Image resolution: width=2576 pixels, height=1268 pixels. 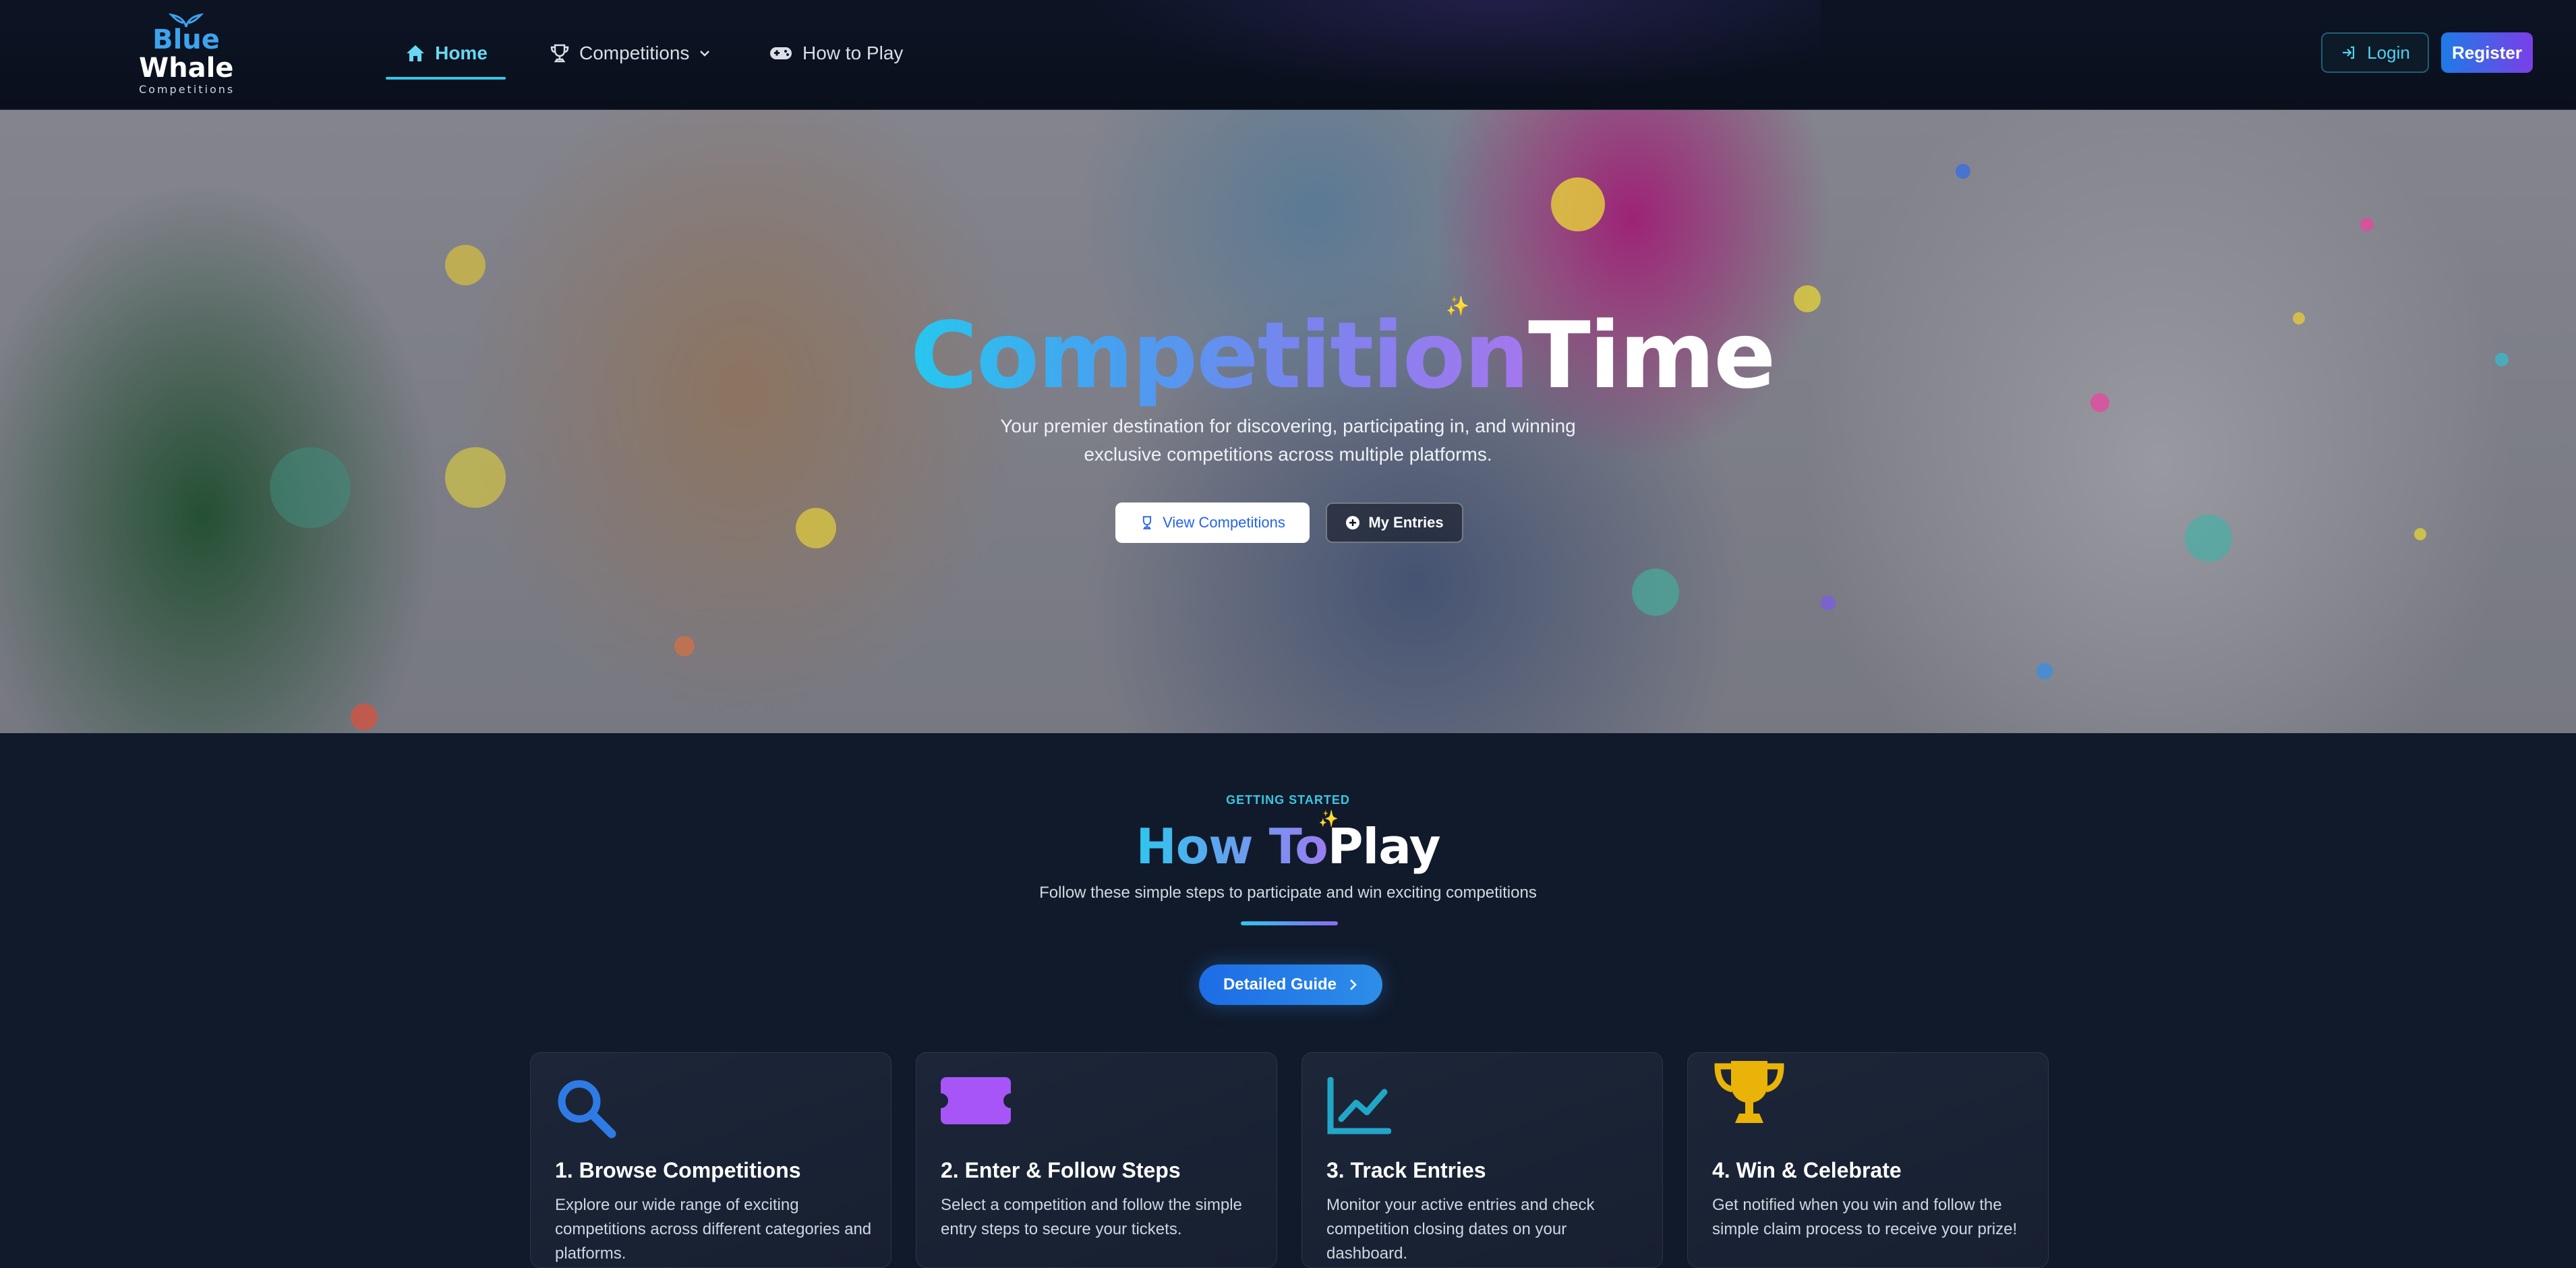 What do you see at coordinates (1353, 522) in the screenshot?
I see `plus-circle-icon` at bounding box center [1353, 522].